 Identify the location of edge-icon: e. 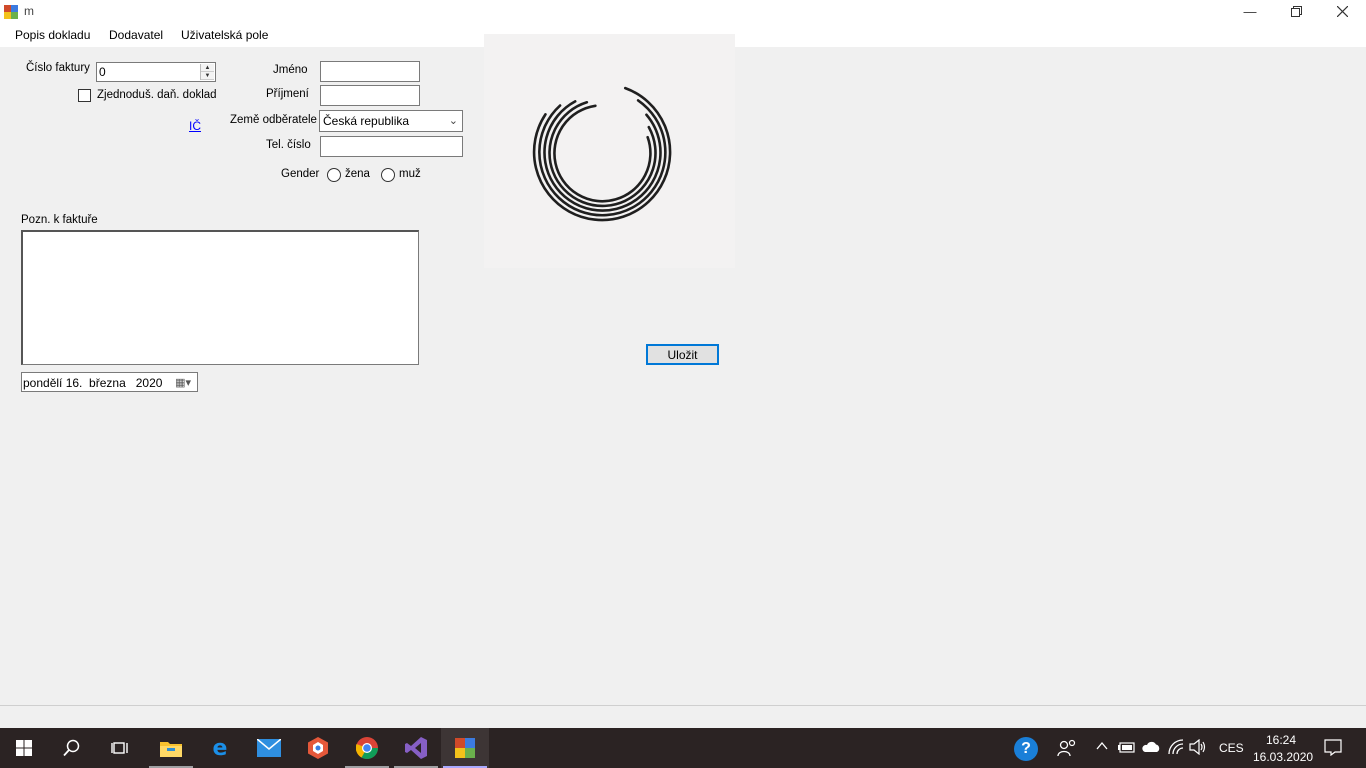
(220, 748).